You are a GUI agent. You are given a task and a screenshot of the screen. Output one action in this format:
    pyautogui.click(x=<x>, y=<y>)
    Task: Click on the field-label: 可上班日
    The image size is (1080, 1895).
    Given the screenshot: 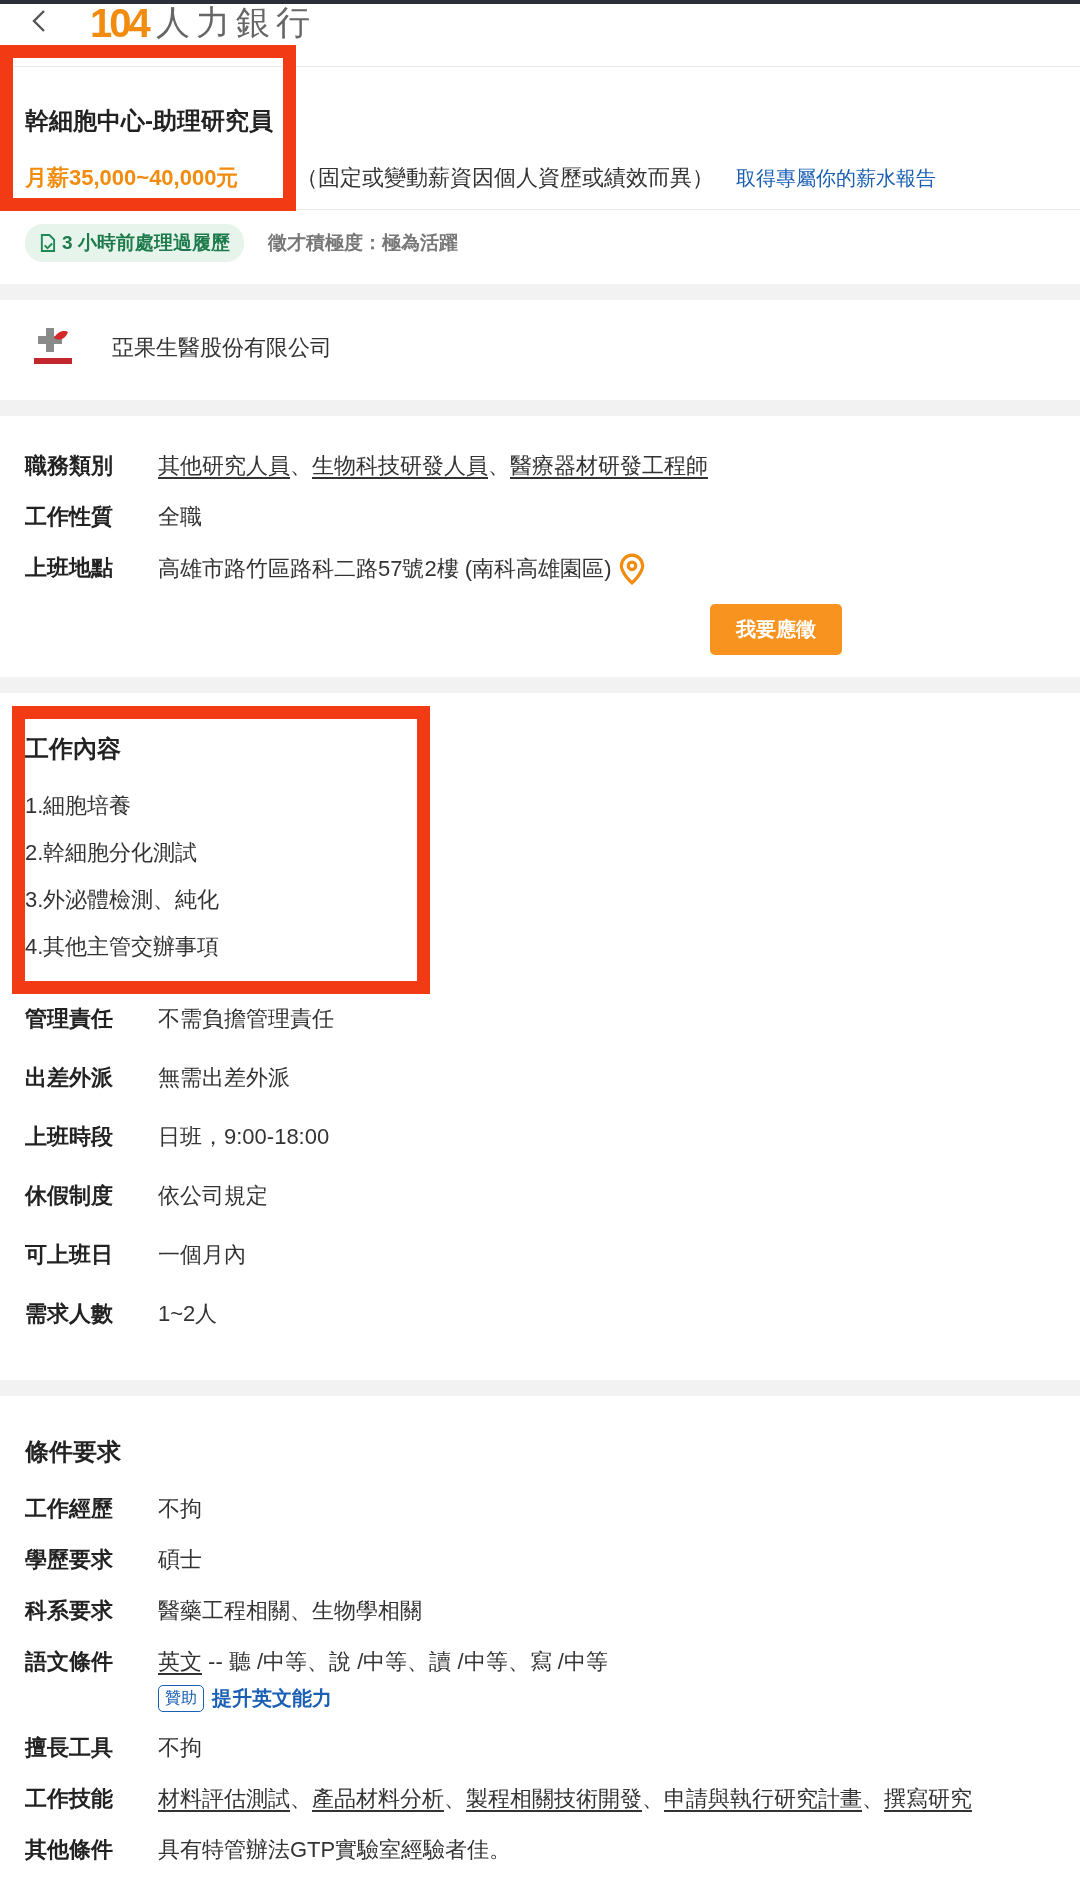 What is the action you would take?
    pyautogui.click(x=69, y=1255)
    